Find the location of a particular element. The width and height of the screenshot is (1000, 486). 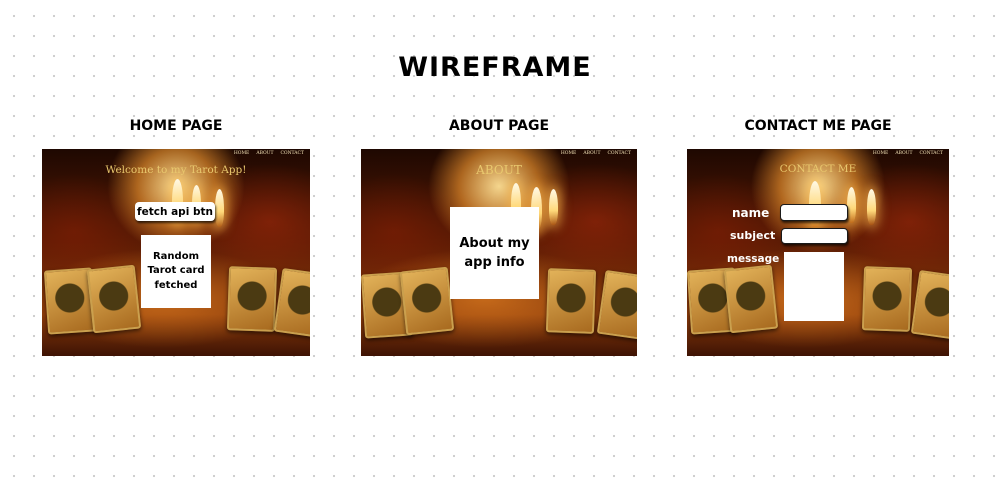

about-nav: HOME ABOUT CONTACT is located at coordinates (592, 153).